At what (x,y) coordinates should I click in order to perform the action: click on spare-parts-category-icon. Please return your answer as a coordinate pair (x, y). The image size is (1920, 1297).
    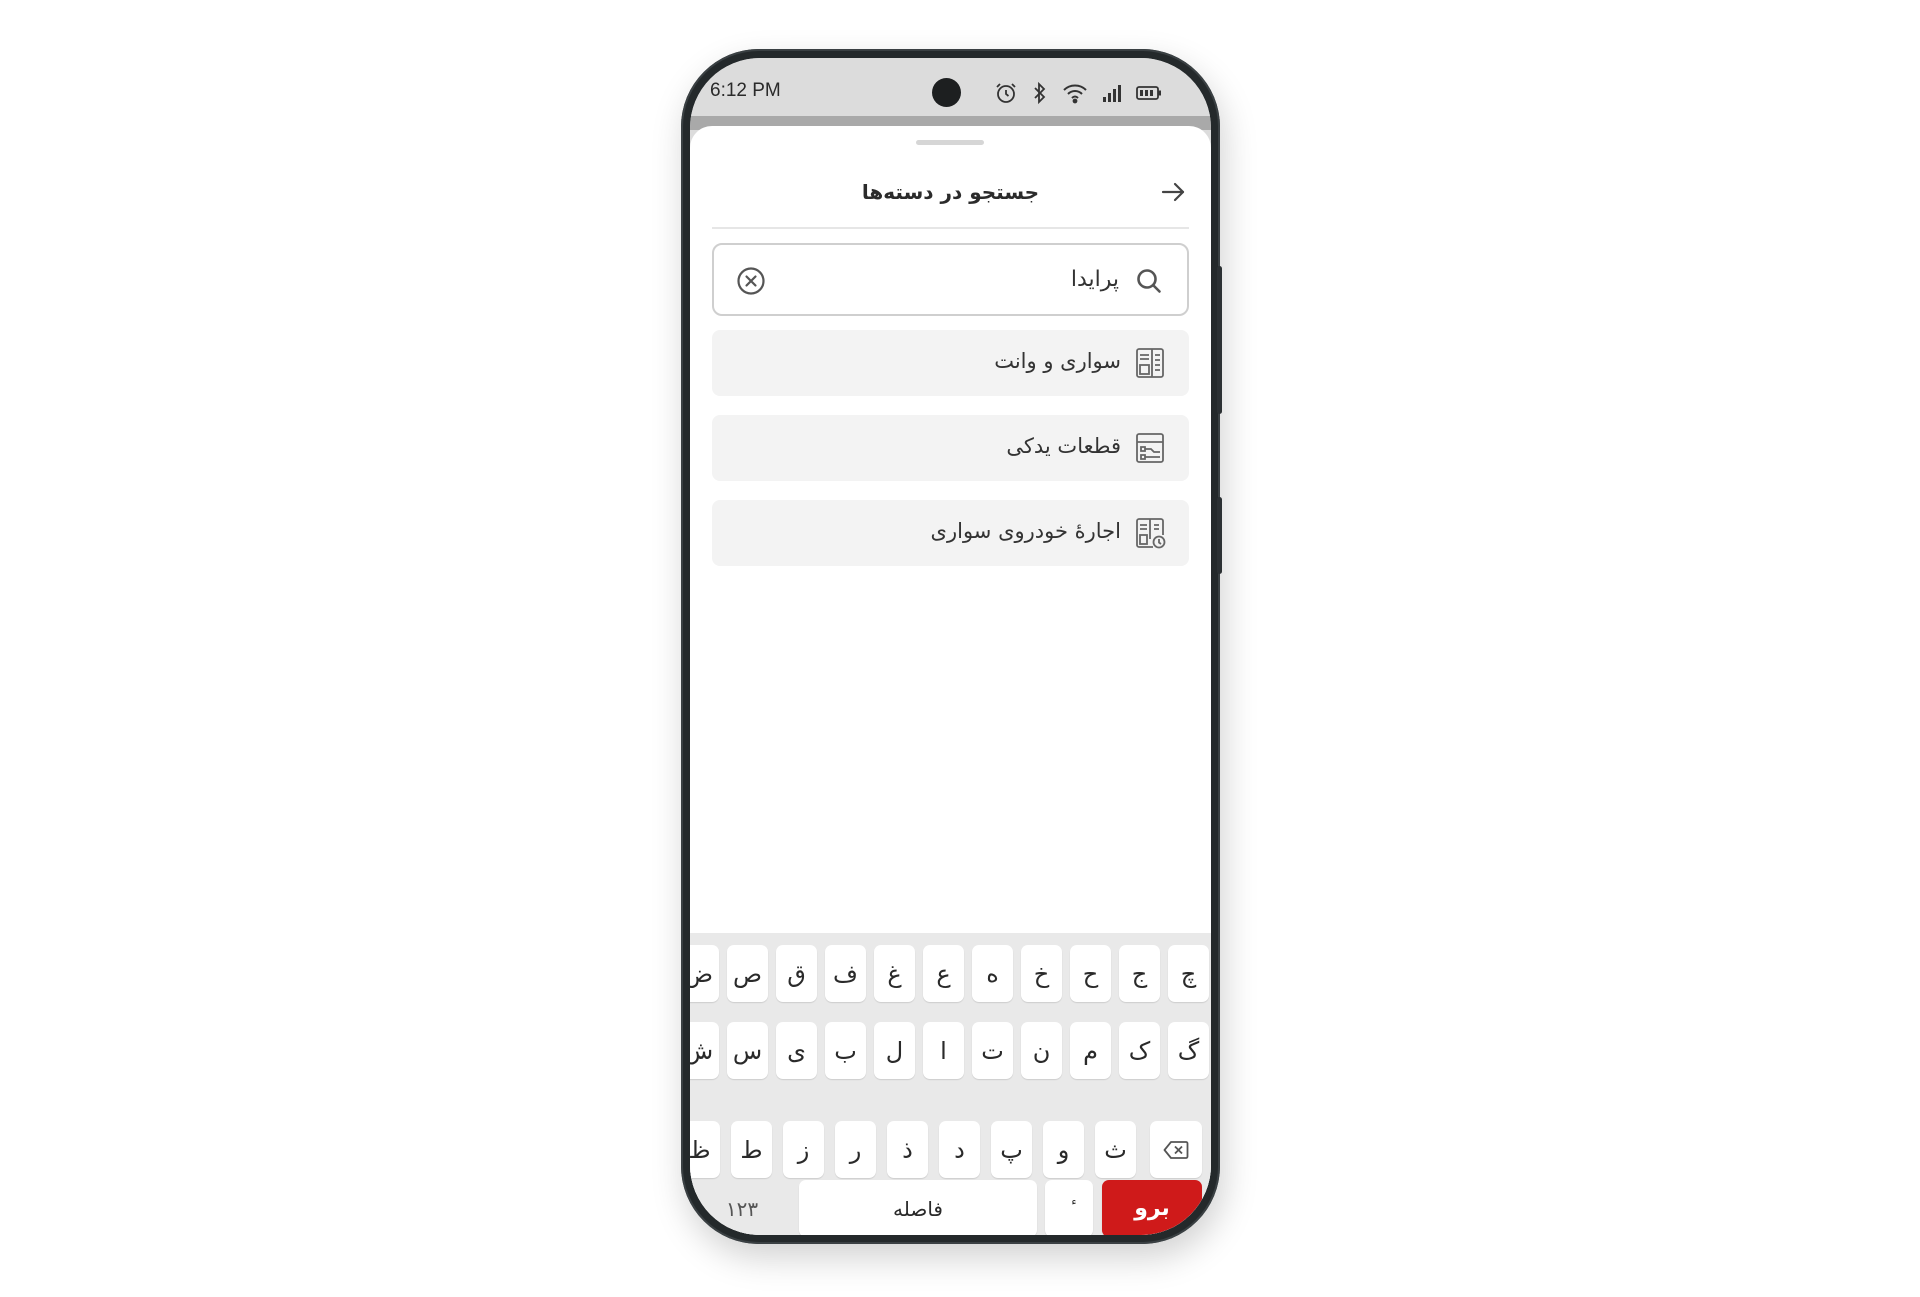
    Looking at the image, I should click on (1150, 448).